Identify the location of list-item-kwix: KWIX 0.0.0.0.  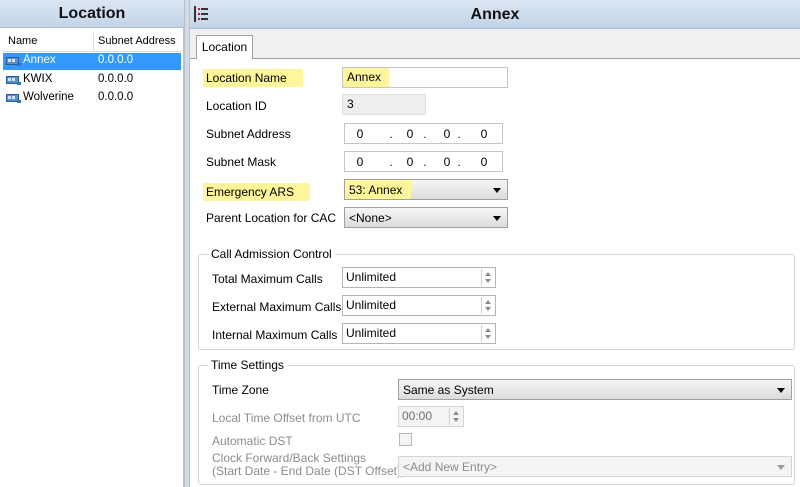
(92, 80).